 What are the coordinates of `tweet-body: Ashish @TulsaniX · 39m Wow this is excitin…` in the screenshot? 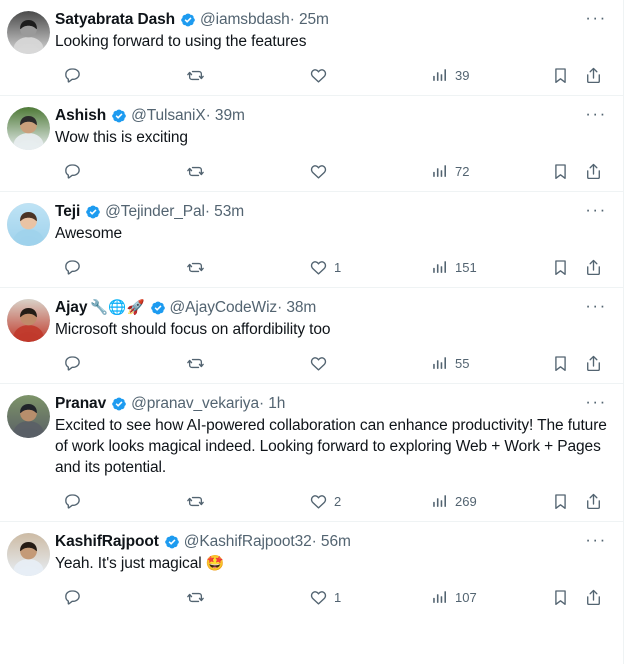 It's located at (339, 148).